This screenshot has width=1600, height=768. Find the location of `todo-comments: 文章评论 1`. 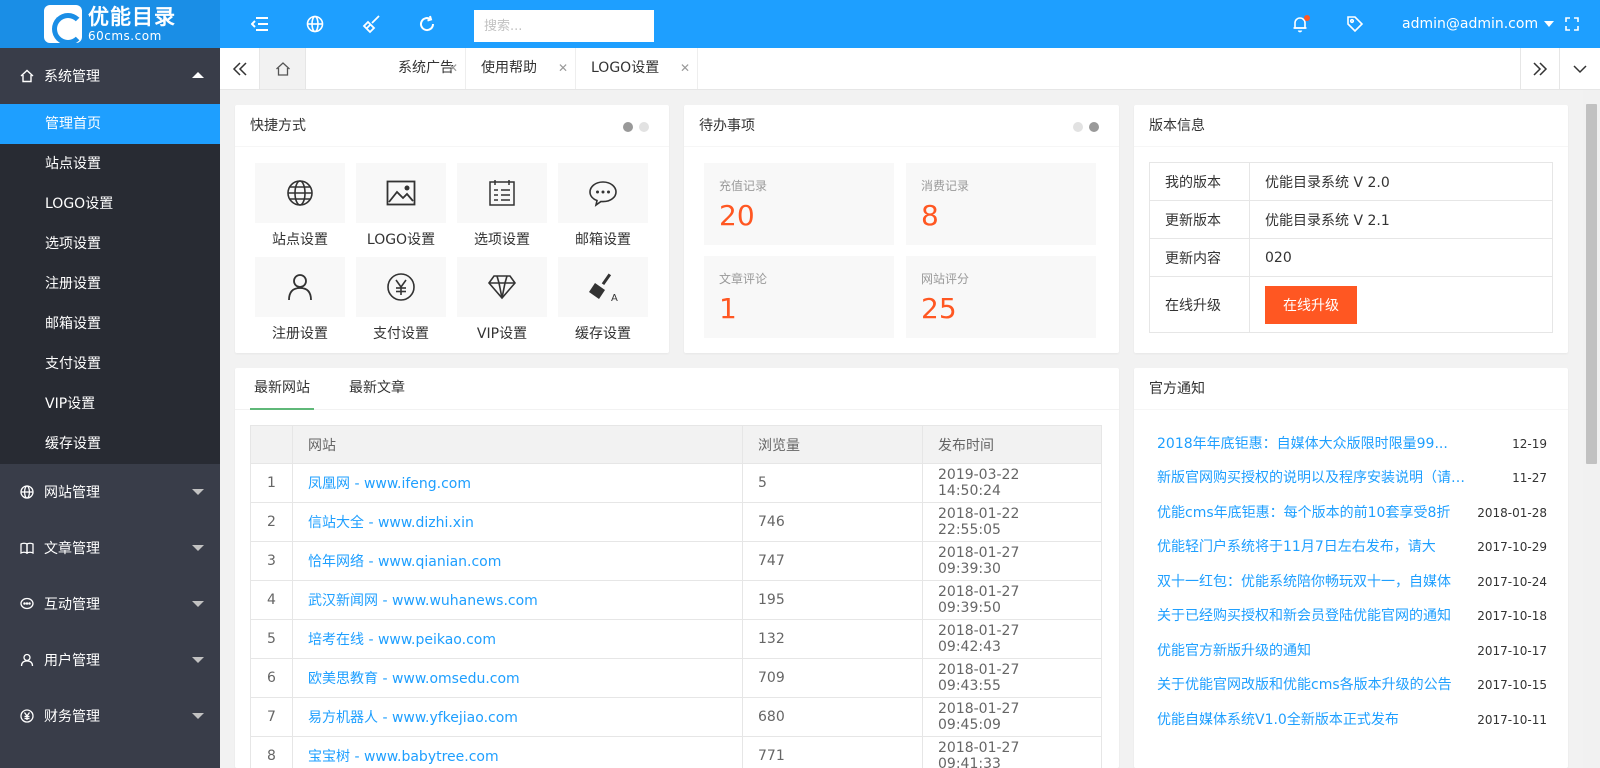

todo-comments: 文章评论 1 is located at coordinates (799, 297).